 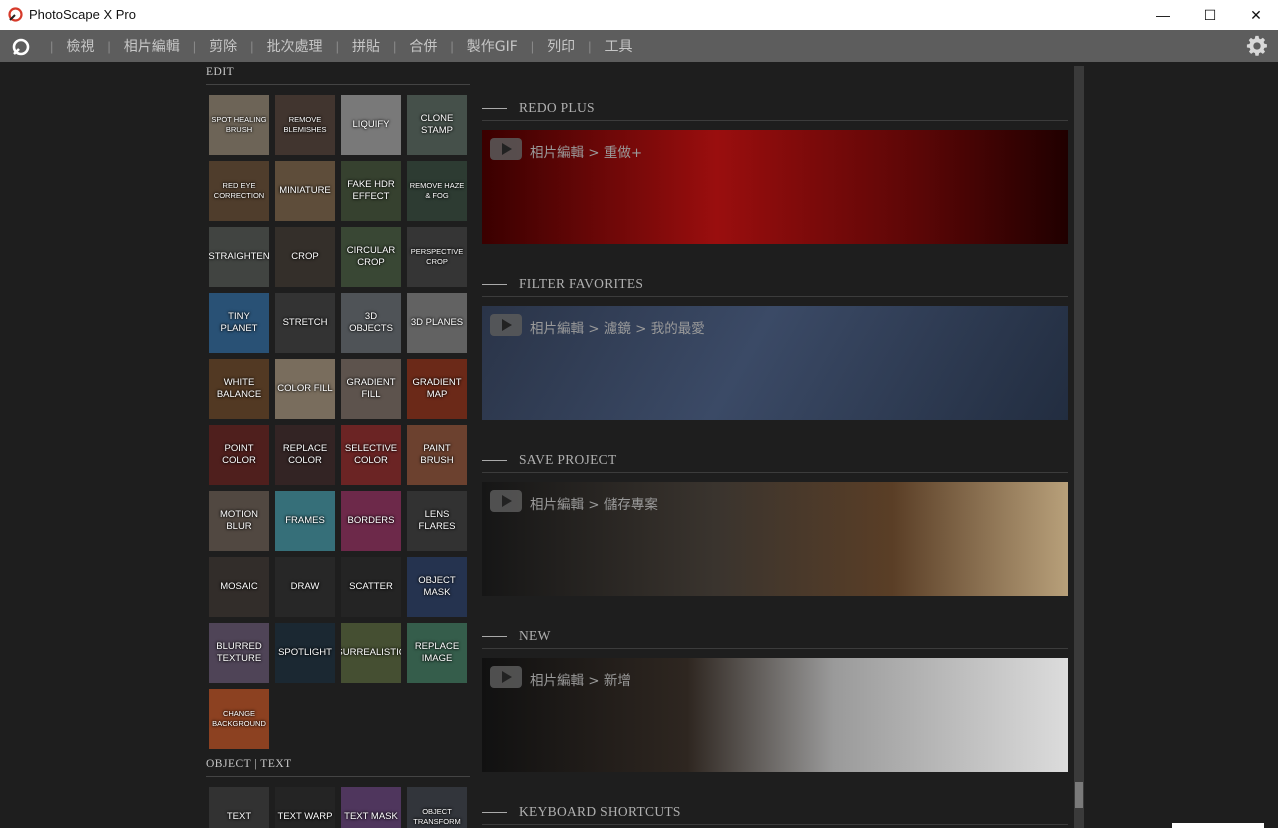 What do you see at coordinates (305, 323) in the screenshot?
I see `tool-tile: STRETCH` at bounding box center [305, 323].